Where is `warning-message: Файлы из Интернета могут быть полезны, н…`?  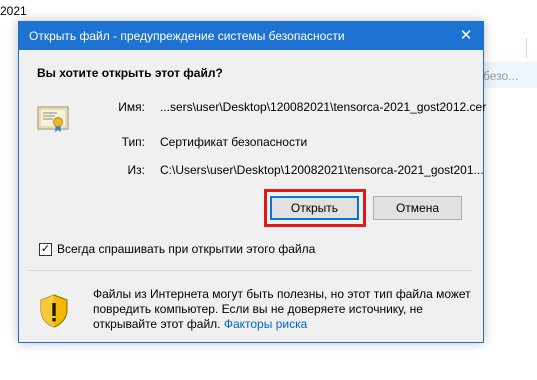 warning-message: Файлы из Интернета могут быть полезны, н… is located at coordinates (283, 309).